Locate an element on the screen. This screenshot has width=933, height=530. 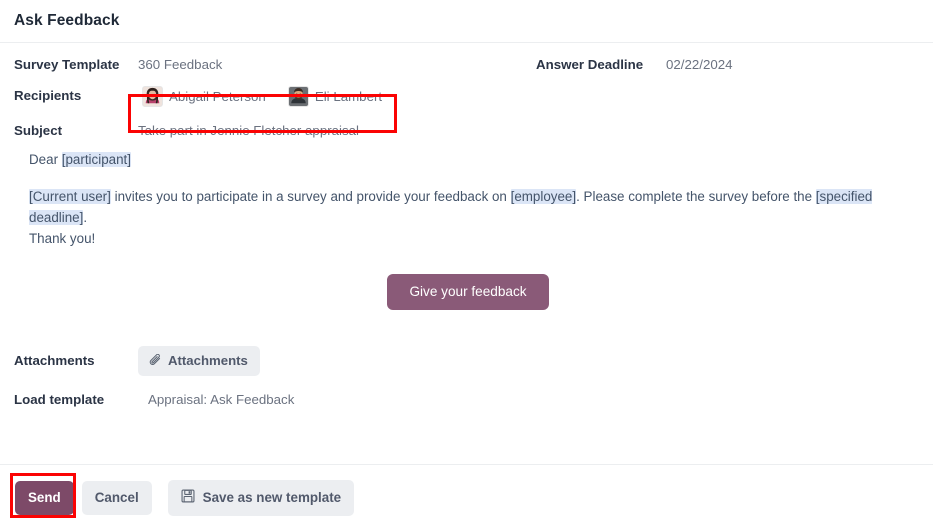
email-text-2: . Please complete the survey before the is located at coordinates (696, 196).